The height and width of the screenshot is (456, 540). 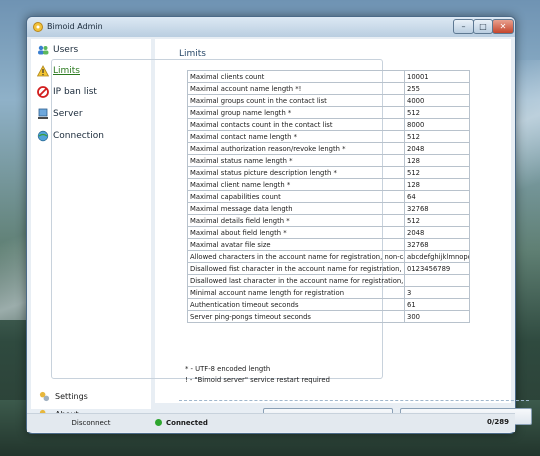 What do you see at coordinates (228, 369) in the screenshot?
I see `note-utf8: * - UTF-8 encoded length` at bounding box center [228, 369].